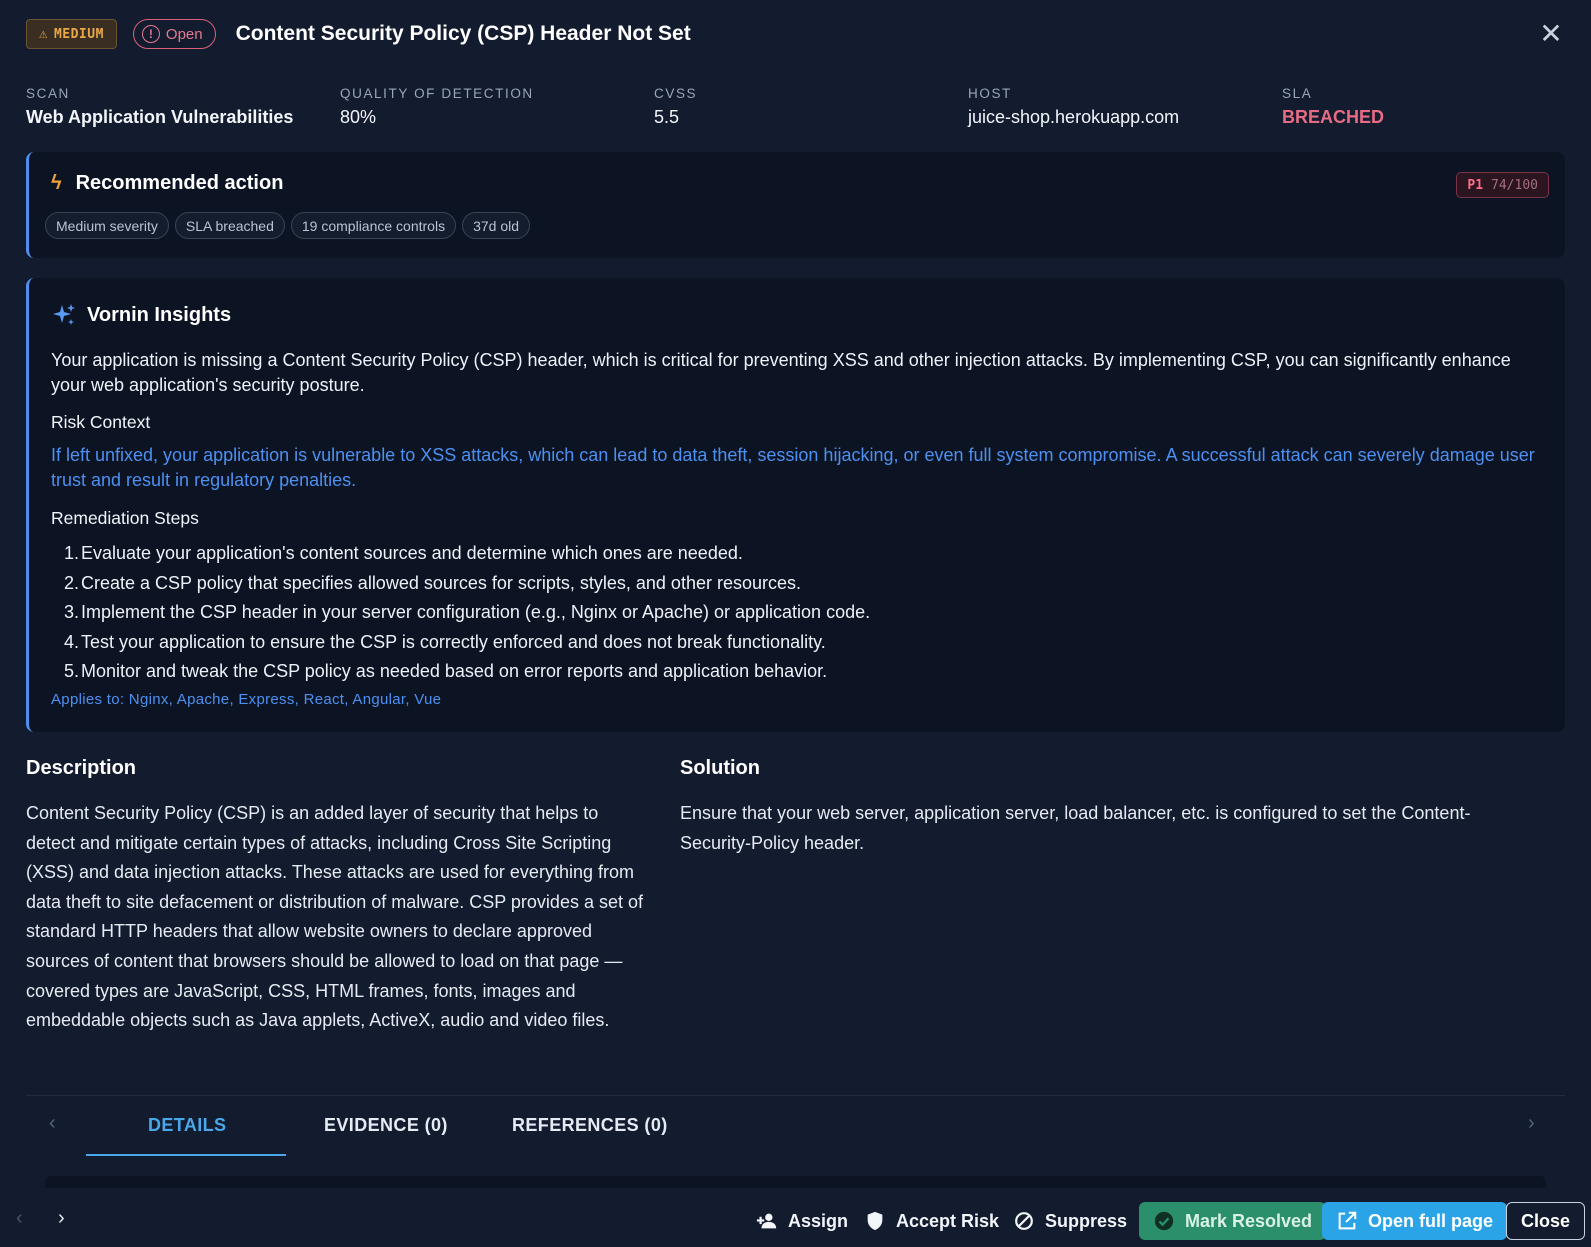 The image size is (1591, 1247). Describe the element at coordinates (150, 34) in the screenshot. I see `alert-circle-icon: !` at that location.